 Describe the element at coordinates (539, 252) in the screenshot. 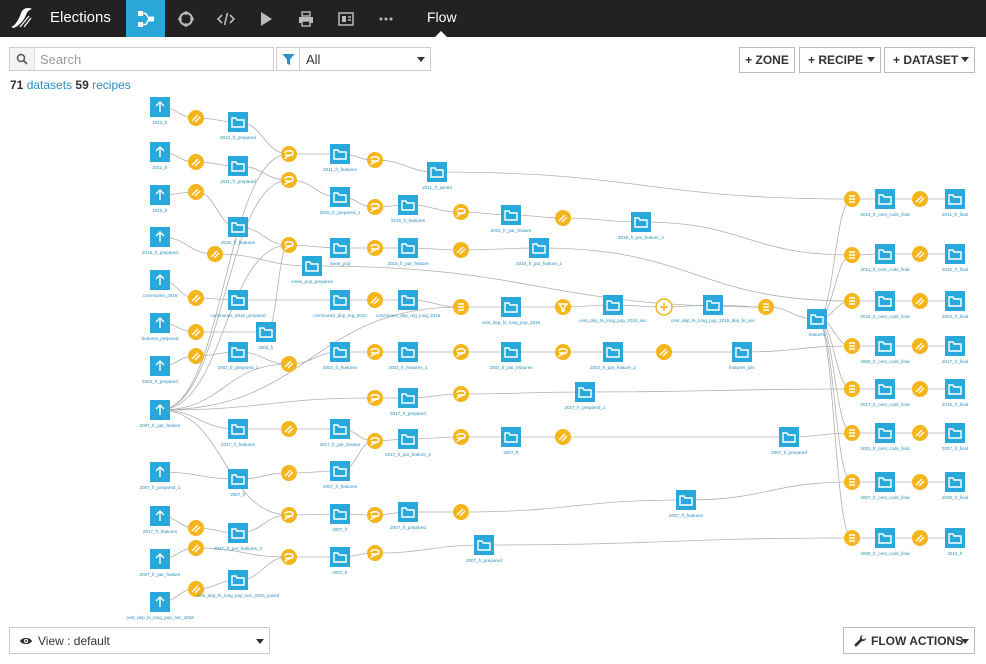

I see `dataset-node: 2016_fr_par_feature_2` at that location.